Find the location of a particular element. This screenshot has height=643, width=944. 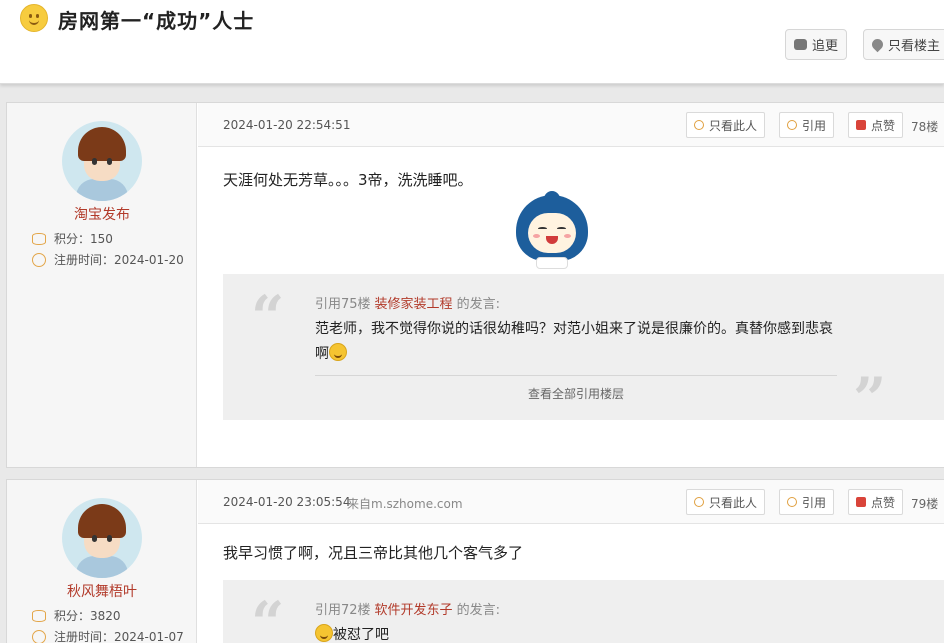

floor-number: 79楼 is located at coordinates (925, 504).